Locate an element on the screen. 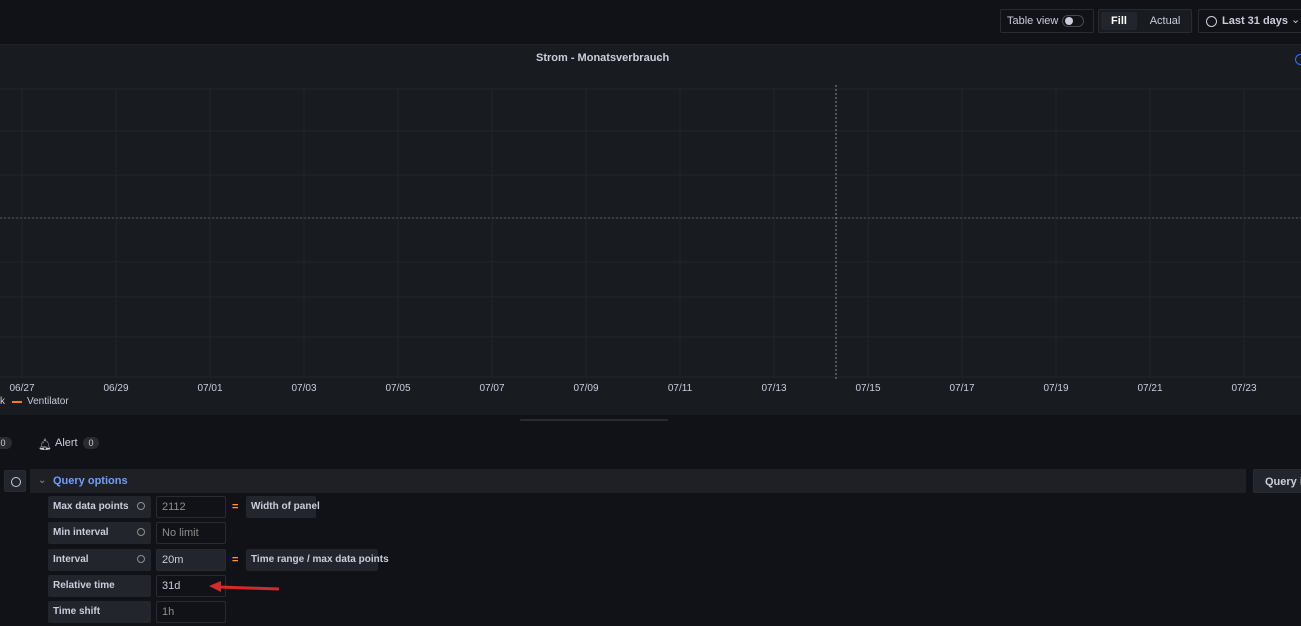  row-label-text: Min interval is located at coordinates (81, 532).